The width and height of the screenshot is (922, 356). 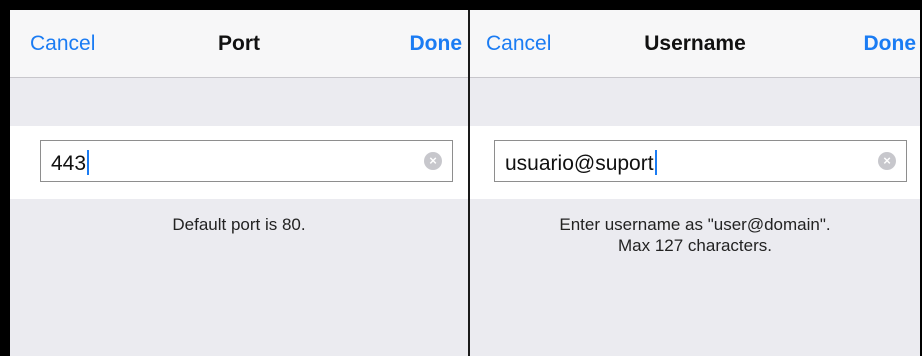 What do you see at coordinates (700, 161) in the screenshot?
I see `username-input: usuario@suport ×` at bounding box center [700, 161].